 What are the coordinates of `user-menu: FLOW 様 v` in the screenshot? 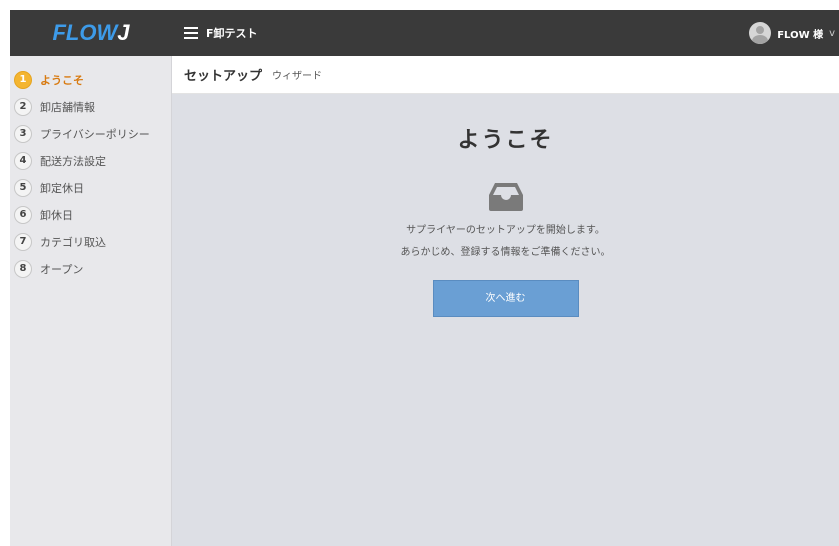 It's located at (794, 33).